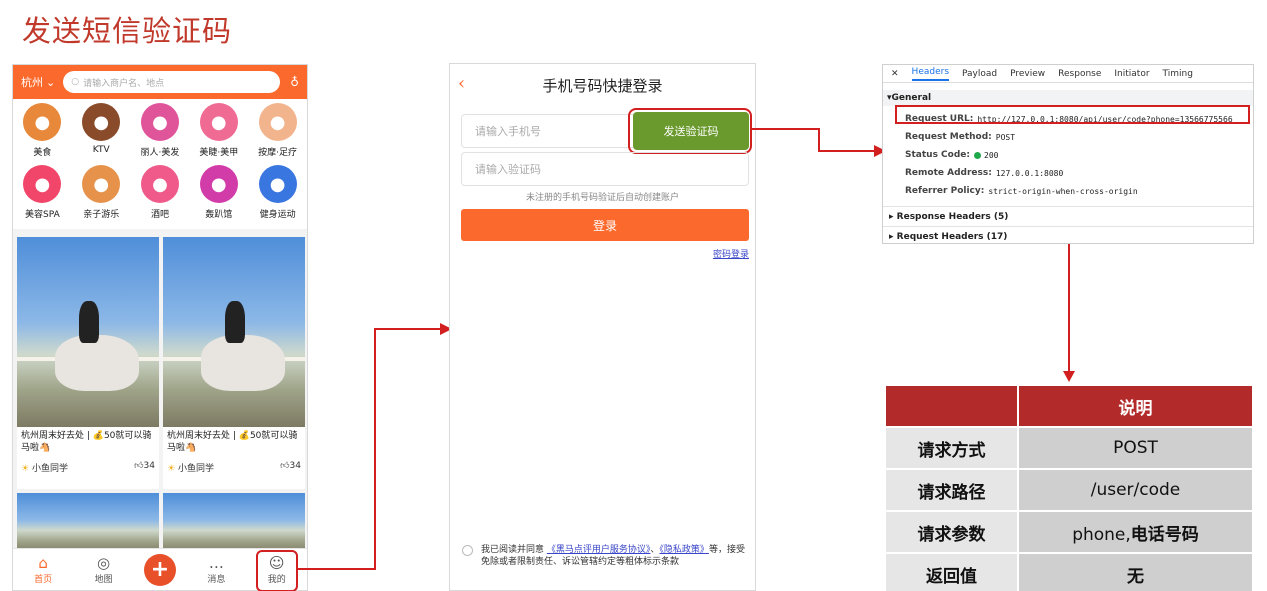 Image resolution: width=1267 pixels, height=591 pixels. Describe the element at coordinates (51, 82) in the screenshot. I see `chevron-down-icon: ⌄` at that location.